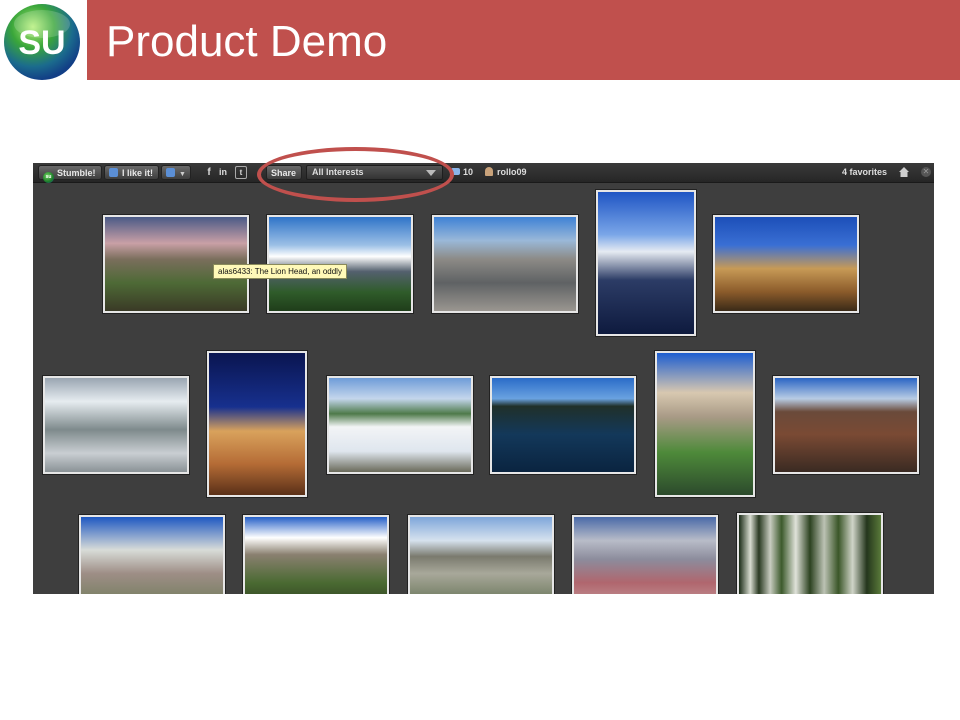  I want to click on highlight-annotation, so click(355, 174).